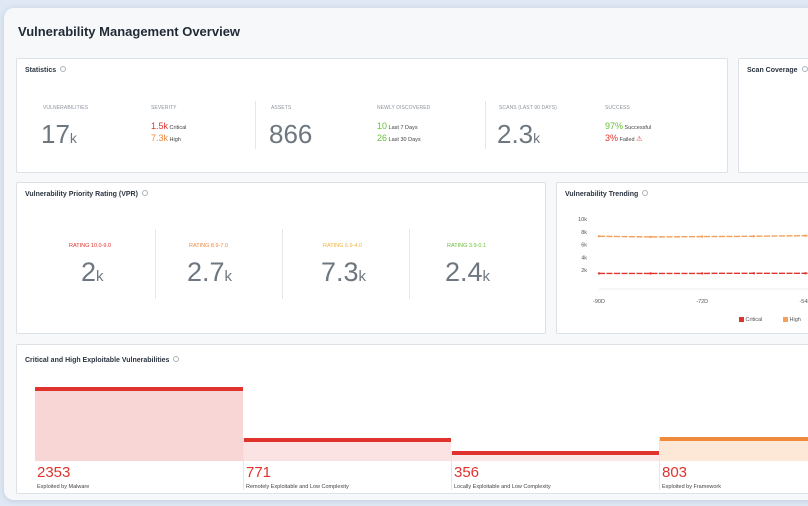  I want to click on exploitable-value-remote: 771, so click(259, 472).